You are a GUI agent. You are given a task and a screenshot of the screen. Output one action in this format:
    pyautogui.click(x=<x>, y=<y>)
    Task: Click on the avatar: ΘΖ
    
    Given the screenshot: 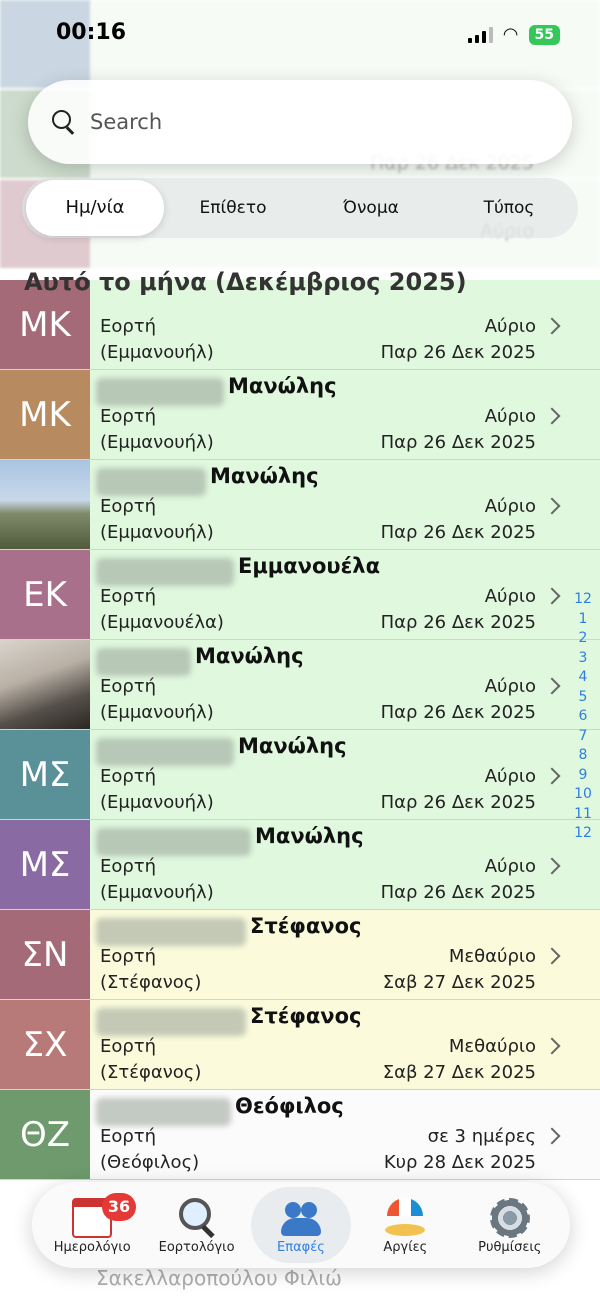 What is the action you would take?
    pyautogui.click(x=45, y=1134)
    